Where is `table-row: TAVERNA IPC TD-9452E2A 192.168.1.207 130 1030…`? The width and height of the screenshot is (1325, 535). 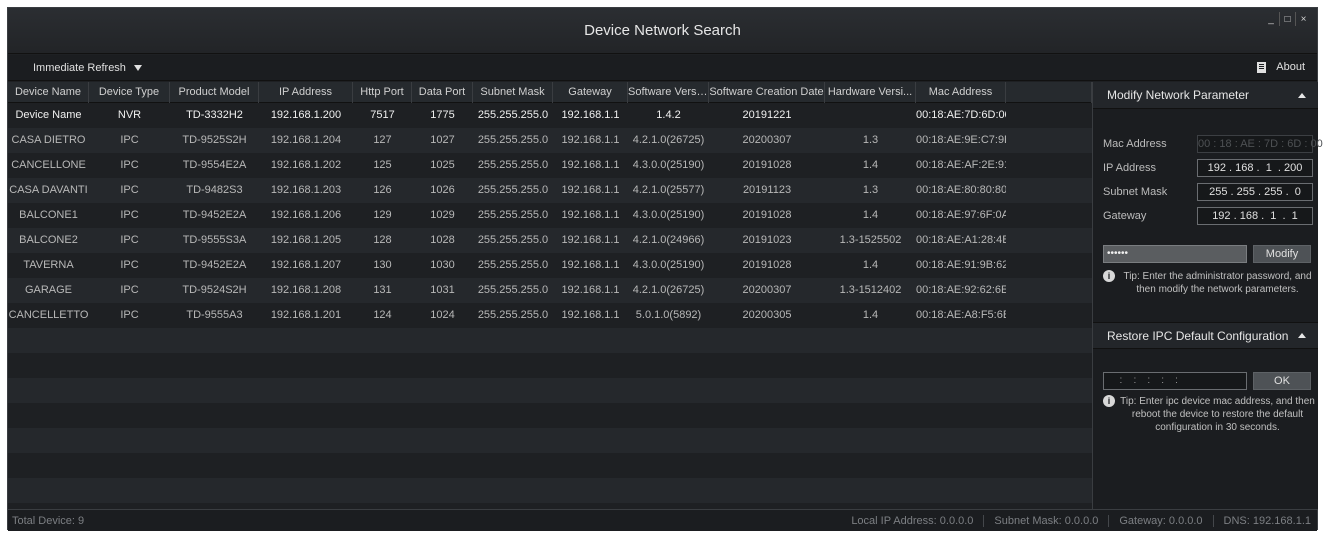
table-row: TAVERNA IPC TD-9452E2A 192.168.1.207 130 1030… is located at coordinates (550, 265).